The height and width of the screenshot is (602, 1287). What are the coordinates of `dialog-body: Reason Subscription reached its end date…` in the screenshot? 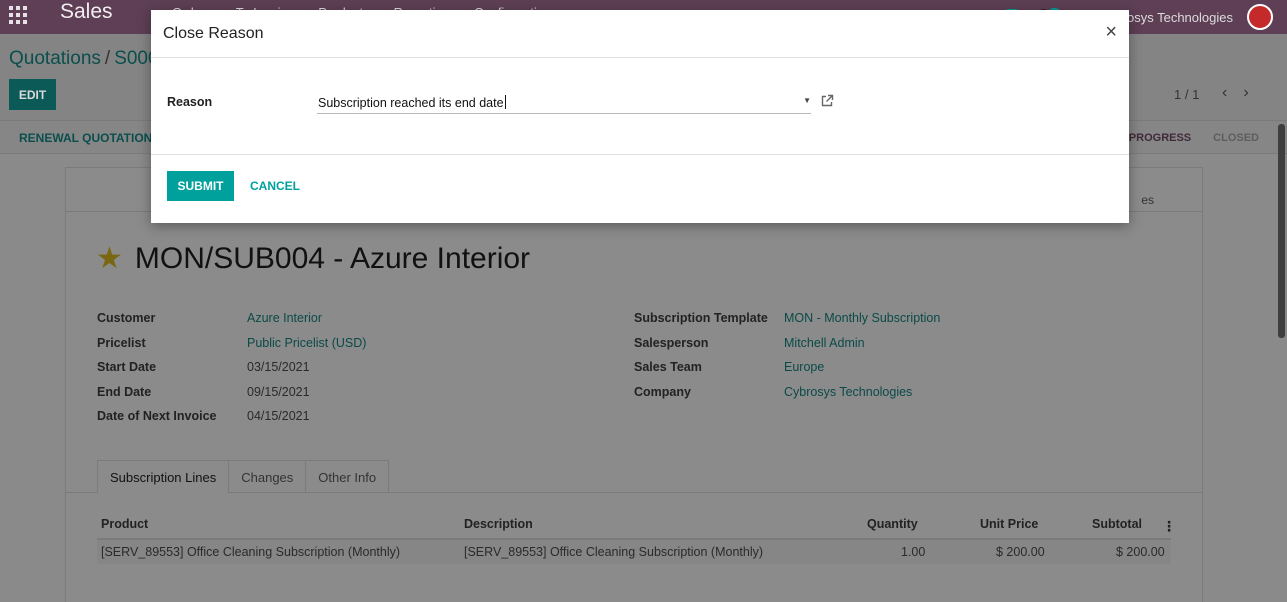 It's located at (640, 106).